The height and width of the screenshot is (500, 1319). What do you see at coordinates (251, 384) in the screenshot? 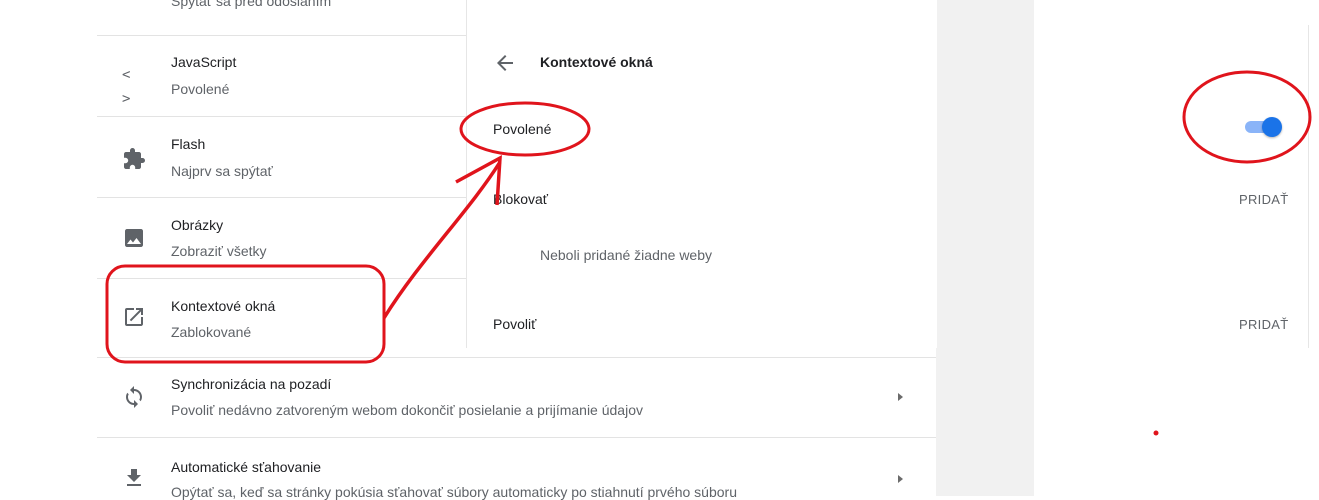
I see `row-title: Synchronizácia na pozadí` at bounding box center [251, 384].